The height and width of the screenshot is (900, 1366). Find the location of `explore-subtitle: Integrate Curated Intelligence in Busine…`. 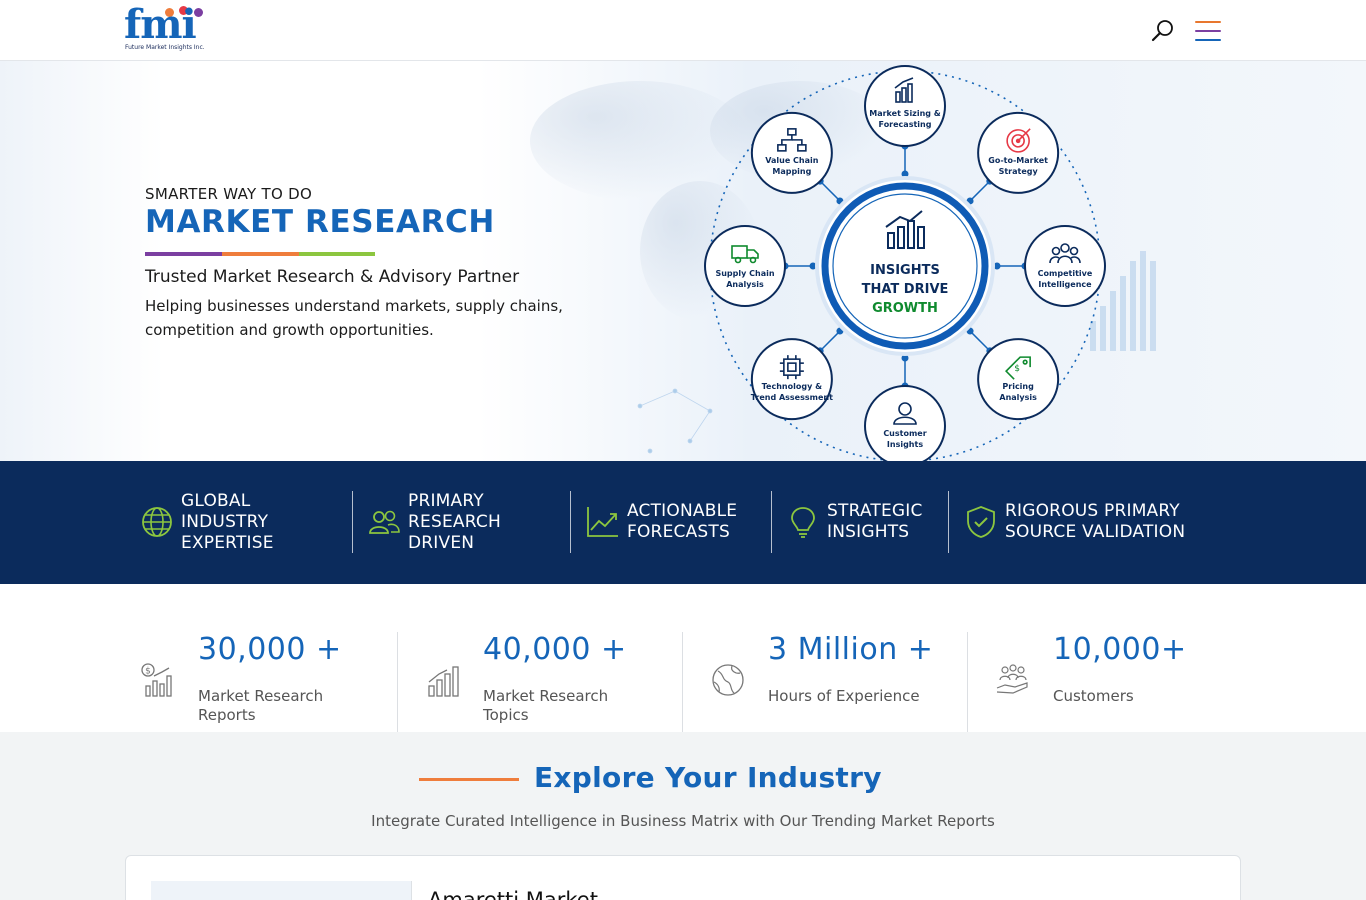

explore-subtitle: Integrate Curated Intelligence in Busine… is located at coordinates (683, 821).